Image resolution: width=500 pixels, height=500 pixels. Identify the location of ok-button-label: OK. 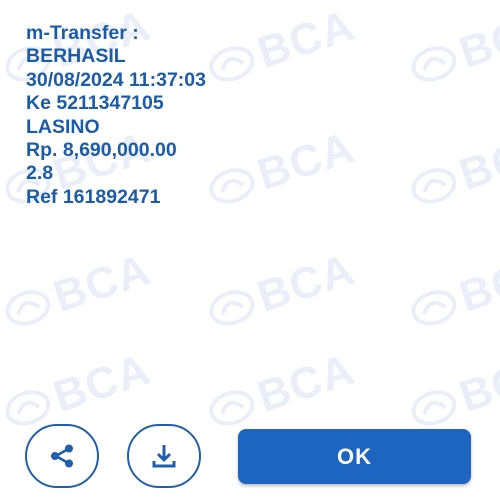
(354, 456).